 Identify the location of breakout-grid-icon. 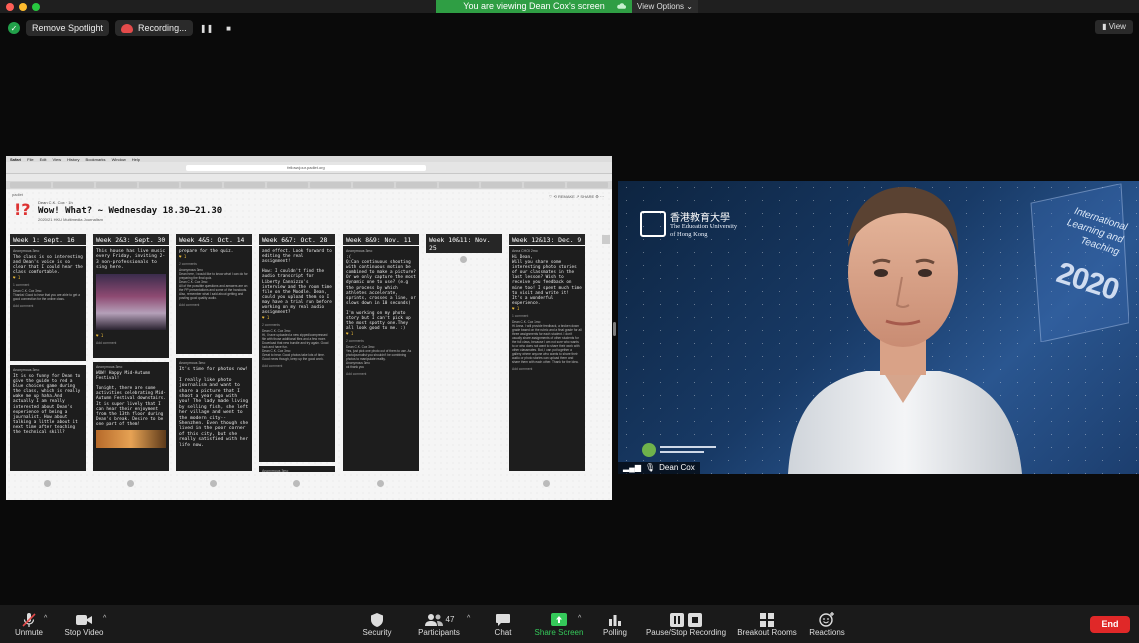
(767, 619).